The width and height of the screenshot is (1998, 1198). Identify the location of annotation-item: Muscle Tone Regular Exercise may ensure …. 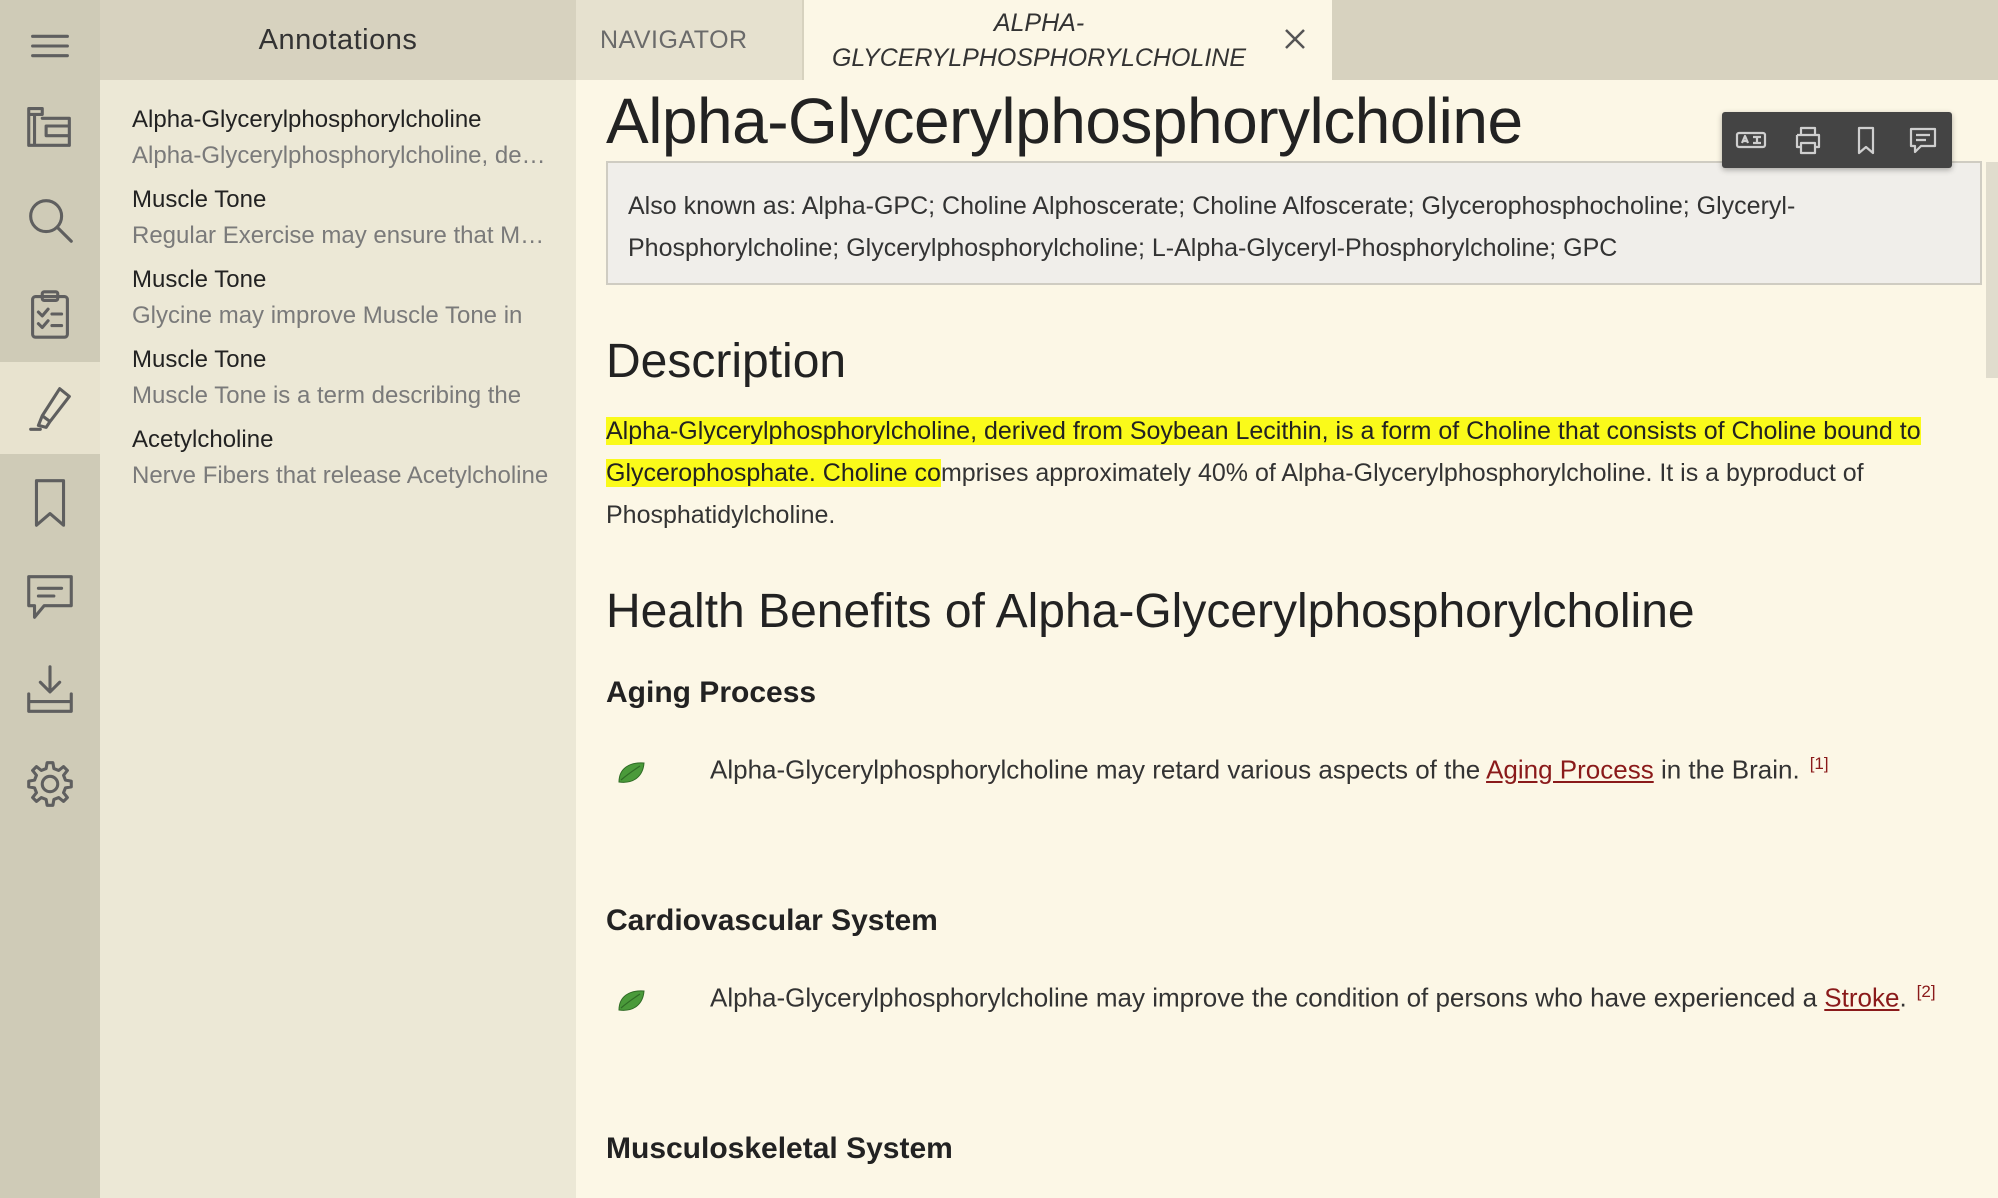
(342, 218).